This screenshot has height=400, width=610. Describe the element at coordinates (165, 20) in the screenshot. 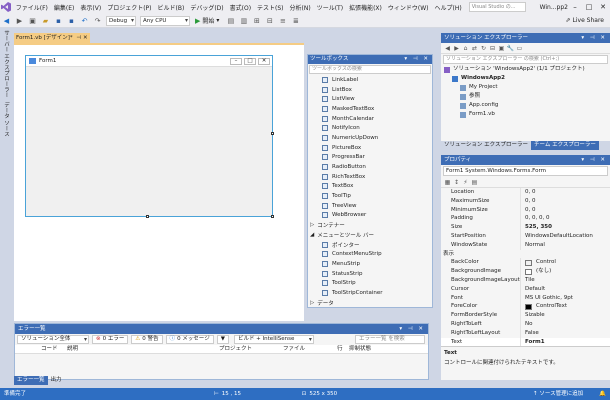

I see `platform-dropdown: Any CPU` at that location.